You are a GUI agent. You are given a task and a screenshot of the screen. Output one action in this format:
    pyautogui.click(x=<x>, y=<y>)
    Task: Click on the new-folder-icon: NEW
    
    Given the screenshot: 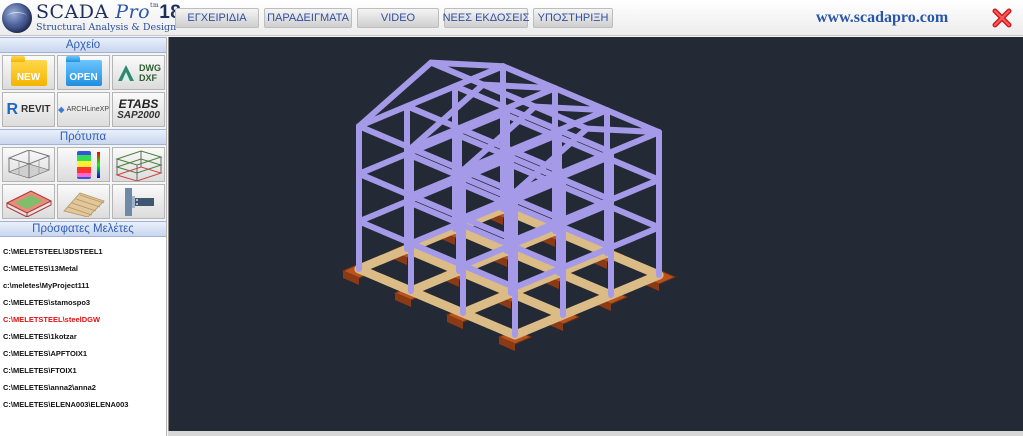 What is the action you would take?
    pyautogui.click(x=28, y=71)
    